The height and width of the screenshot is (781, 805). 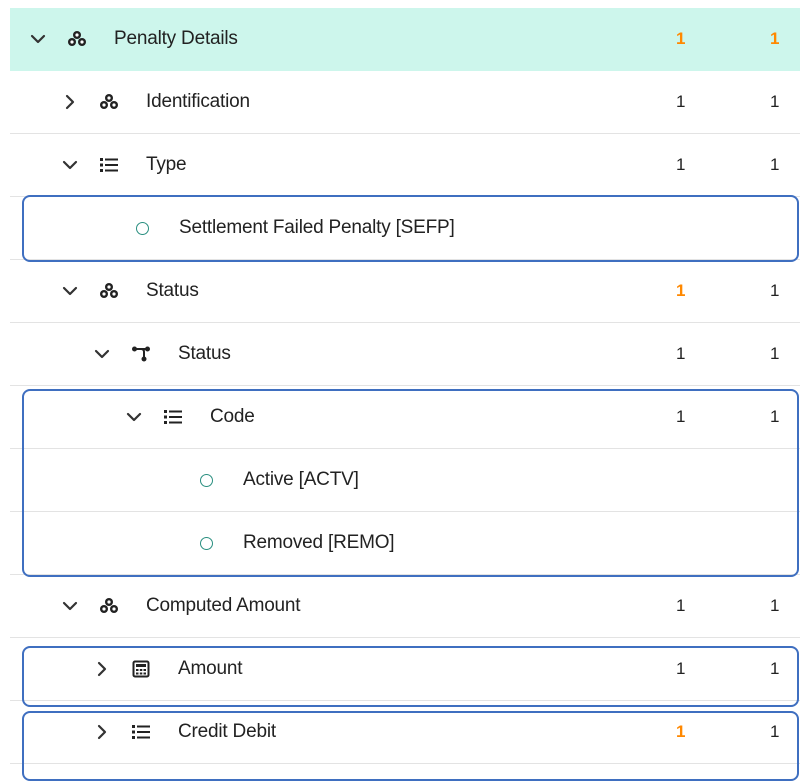 What do you see at coordinates (405, 165) in the screenshot?
I see `tree-row-type: Type 1 1` at bounding box center [405, 165].